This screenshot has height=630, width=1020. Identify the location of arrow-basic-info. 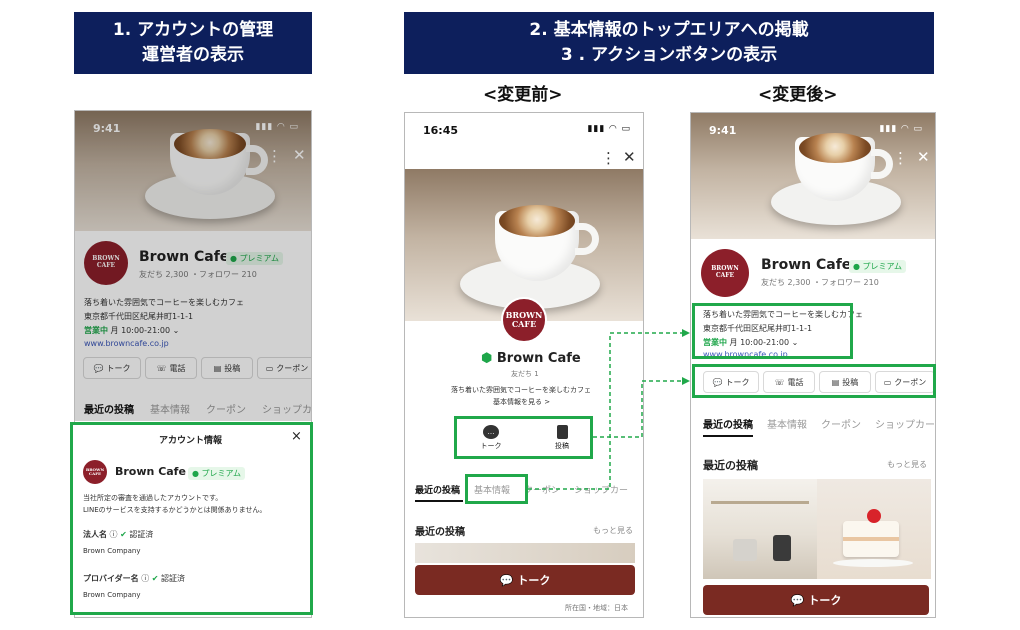
(606, 411).